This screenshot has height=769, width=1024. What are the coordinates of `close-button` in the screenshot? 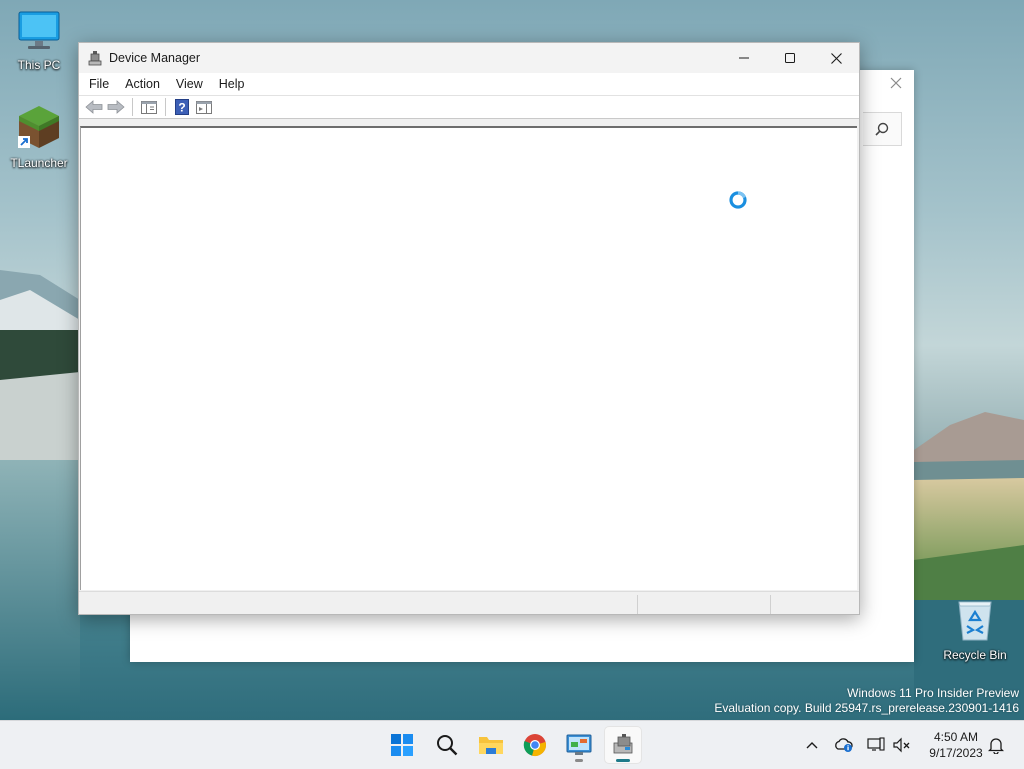 It's located at (836, 58).